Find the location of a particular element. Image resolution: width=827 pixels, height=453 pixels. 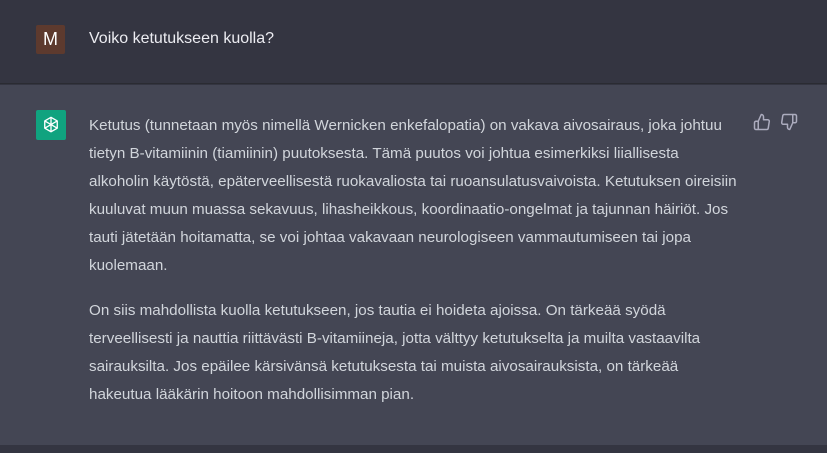

bottom-divider is located at coordinates (413, 449).